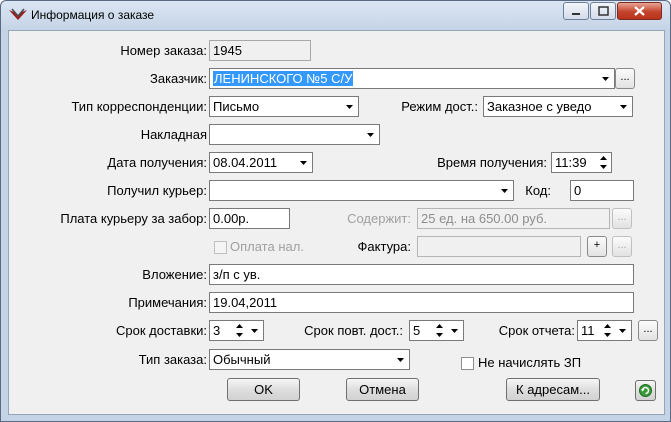 The height and width of the screenshot is (422, 671). I want to click on correspondence-type-select: Письмо, so click(284, 106).